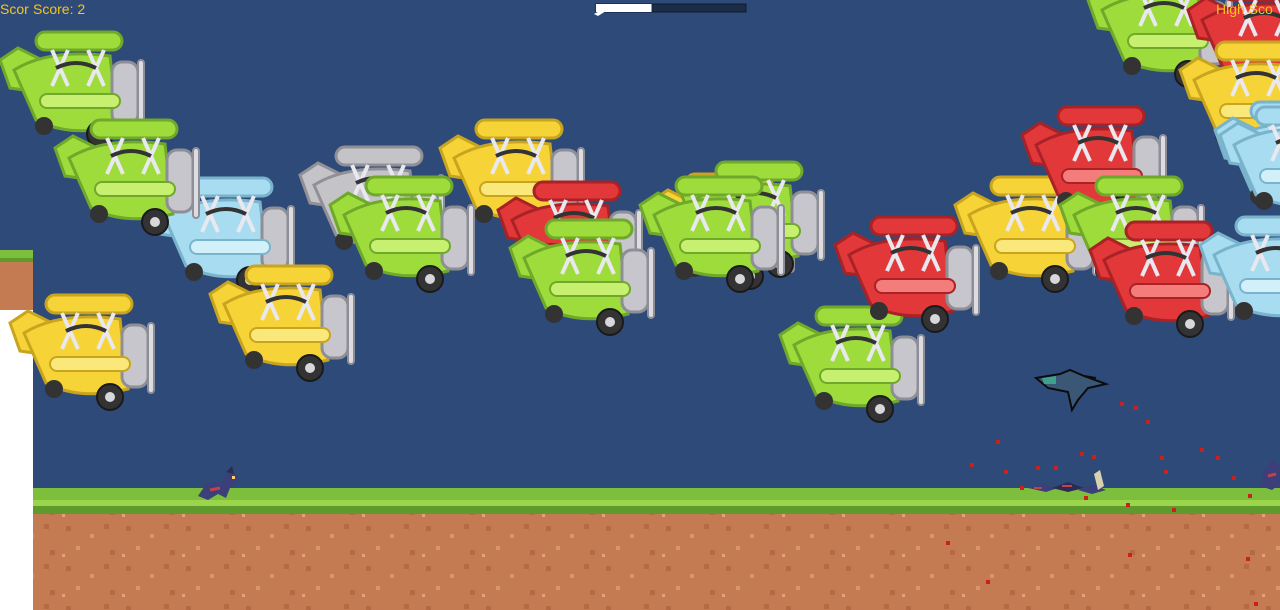 This screenshot has height=610, width=1280. Describe the element at coordinates (16, 125) in the screenshot. I see `left-sky-sliver` at that location.